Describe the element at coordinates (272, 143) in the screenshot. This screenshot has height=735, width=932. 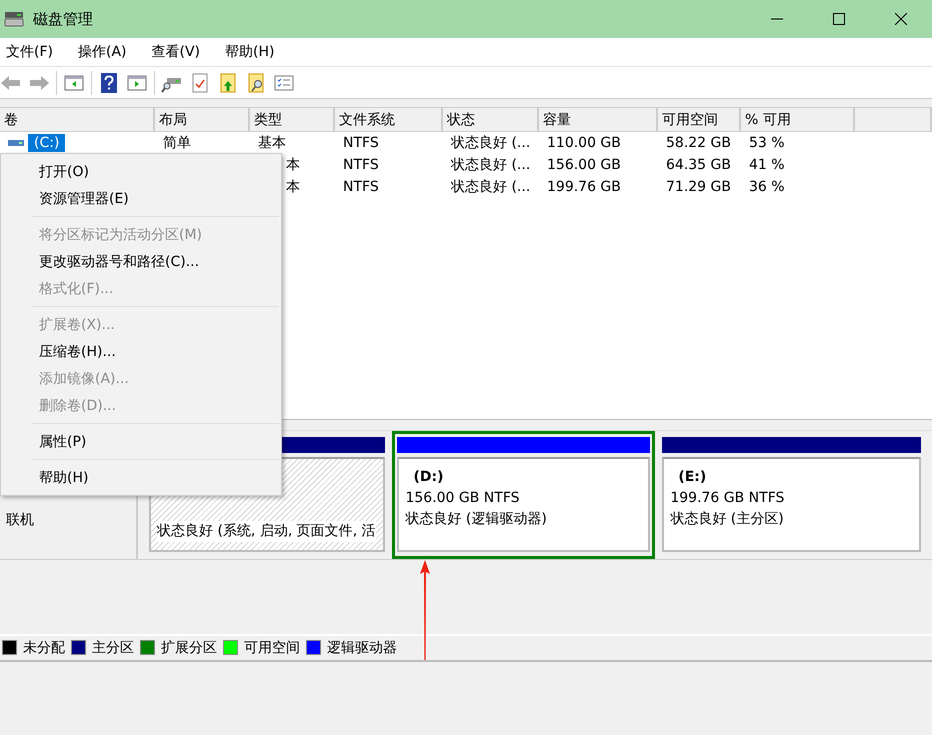
I see `table-cell: 基本` at that location.